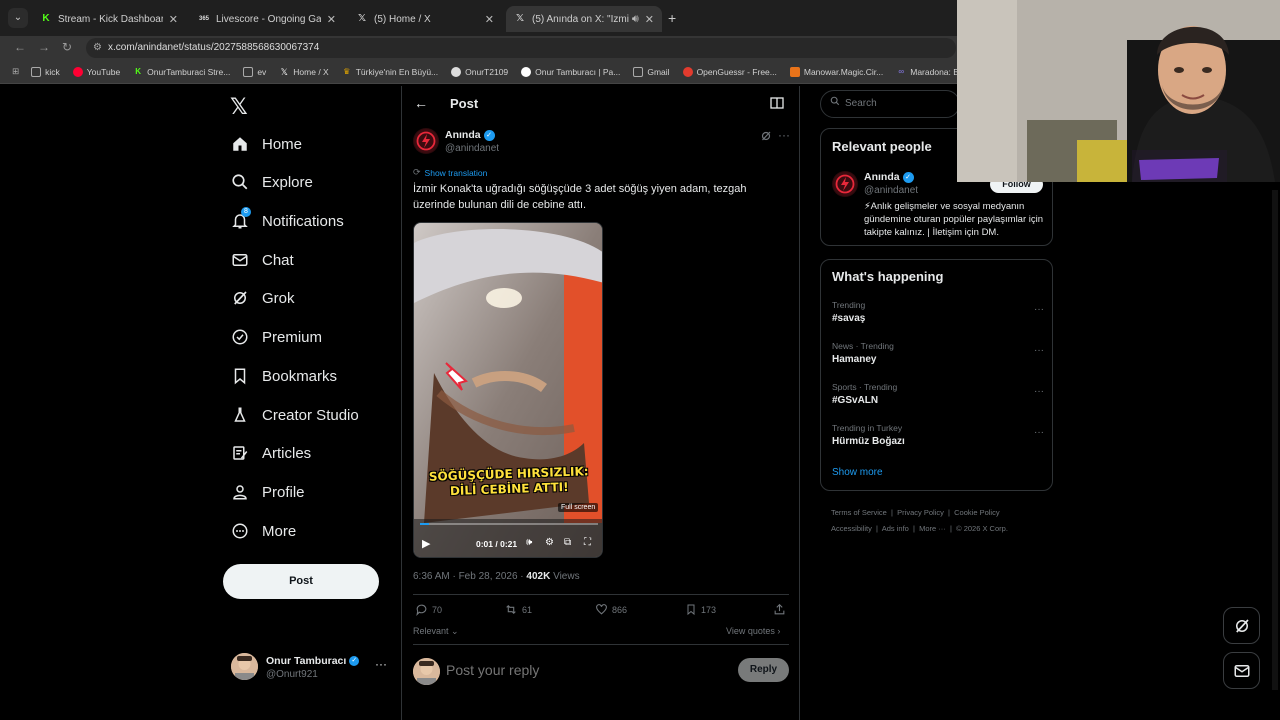 The width and height of the screenshot is (1280, 720). I want to click on footer-link: Terms of Service, so click(859, 512).